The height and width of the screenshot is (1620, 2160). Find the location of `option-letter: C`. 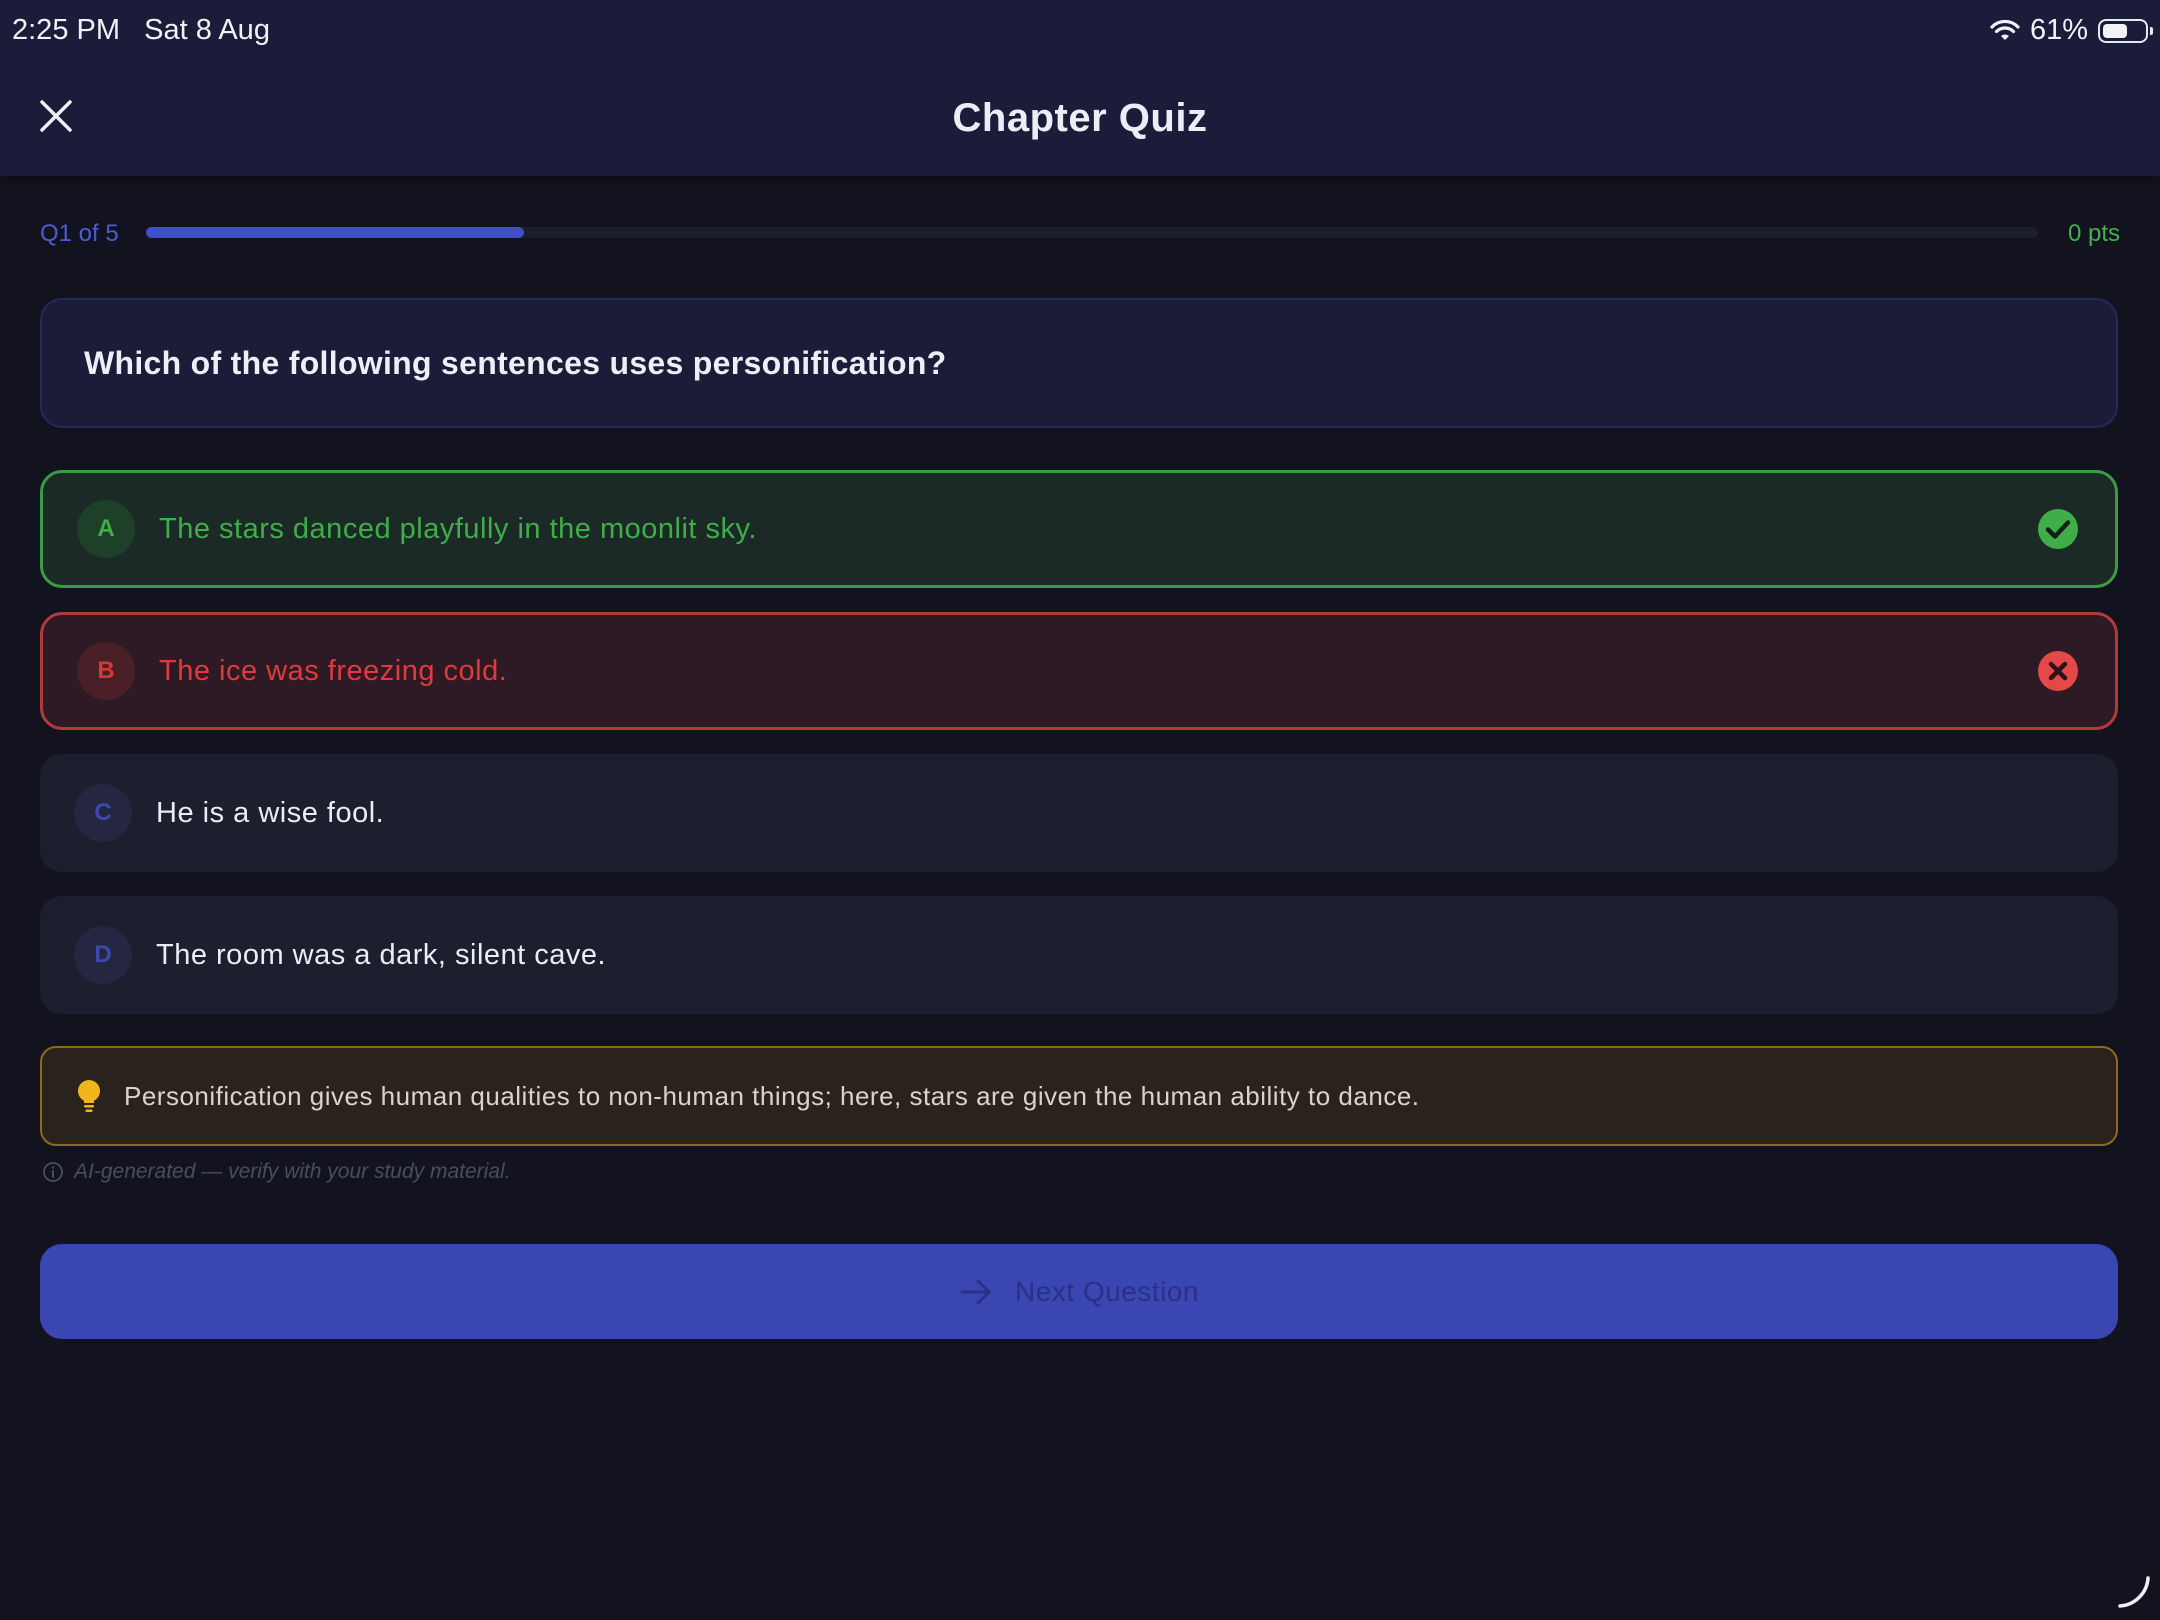

option-letter: C is located at coordinates (103, 813).